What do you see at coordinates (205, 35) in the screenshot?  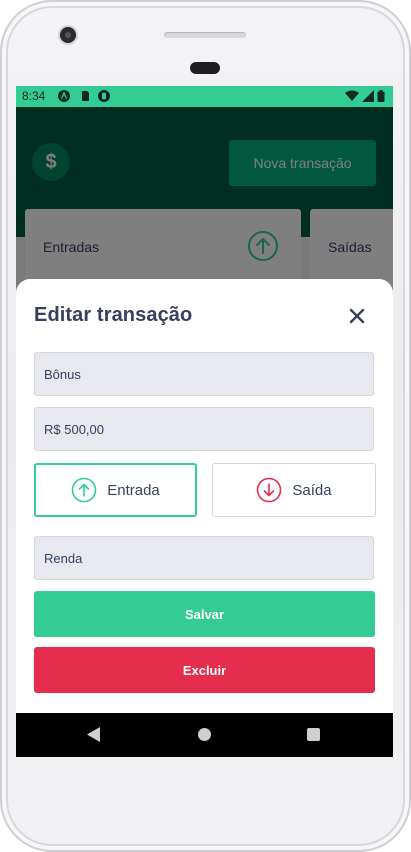 I see `earpiece-speaker` at bounding box center [205, 35].